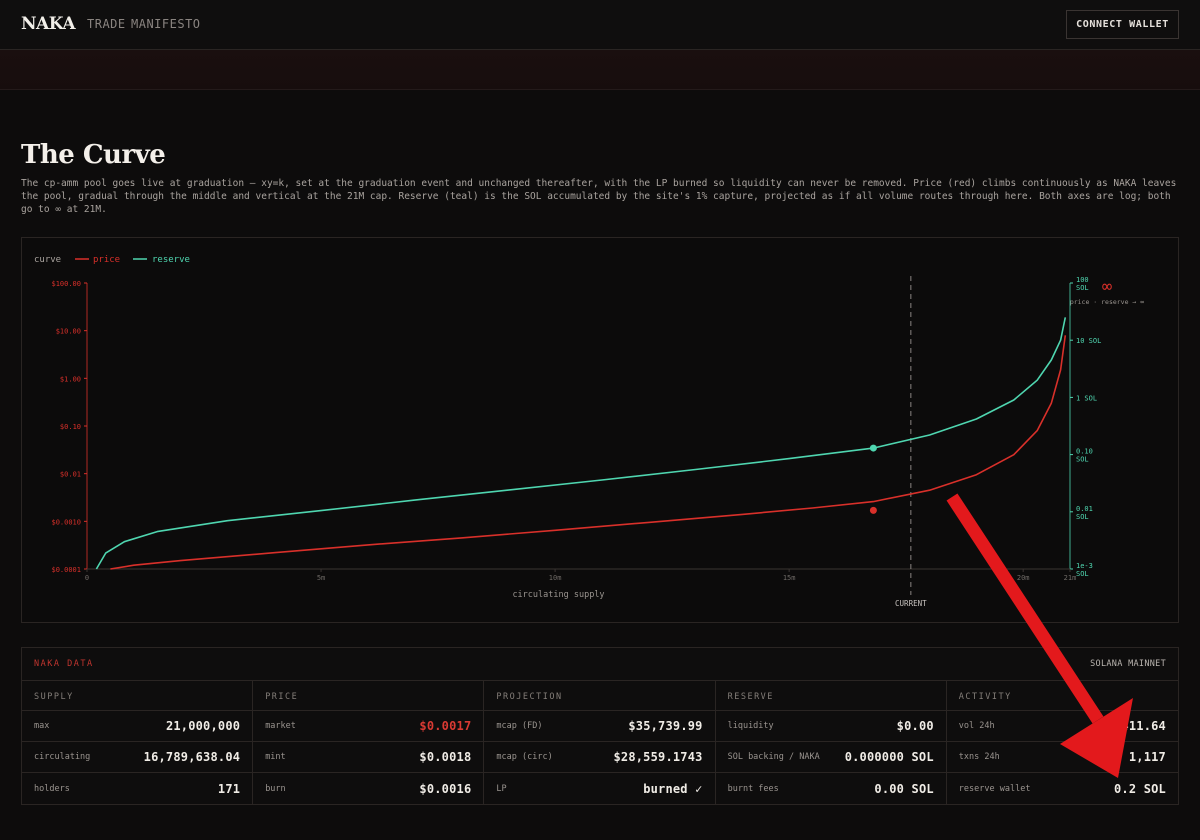 The height and width of the screenshot is (840, 1200). Describe the element at coordinates (106, 24) in the screenshot. I see `nav-trade: TRADE` at that location.